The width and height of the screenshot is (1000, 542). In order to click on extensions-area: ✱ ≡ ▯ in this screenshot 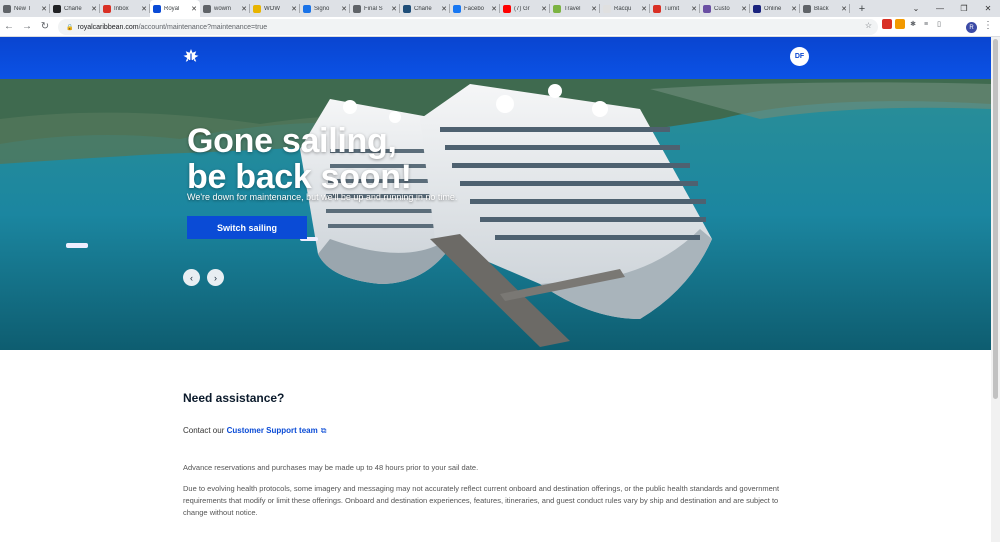, I will do `click(913, 24)`.